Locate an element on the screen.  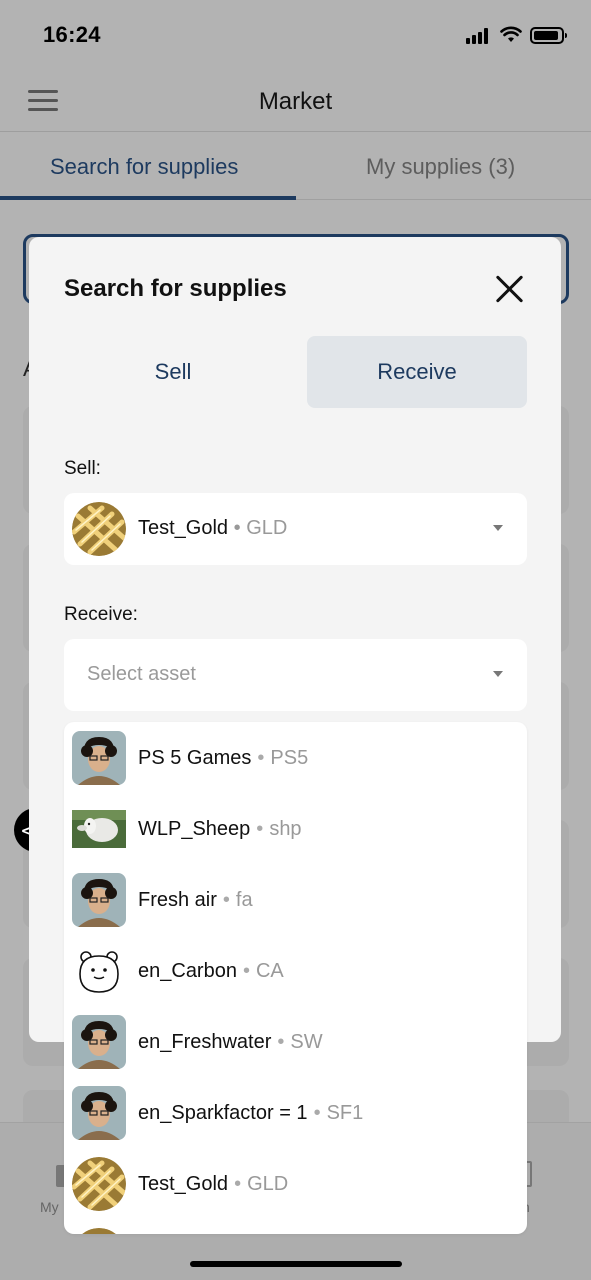
close-icon is located at coordinates (509, 289).